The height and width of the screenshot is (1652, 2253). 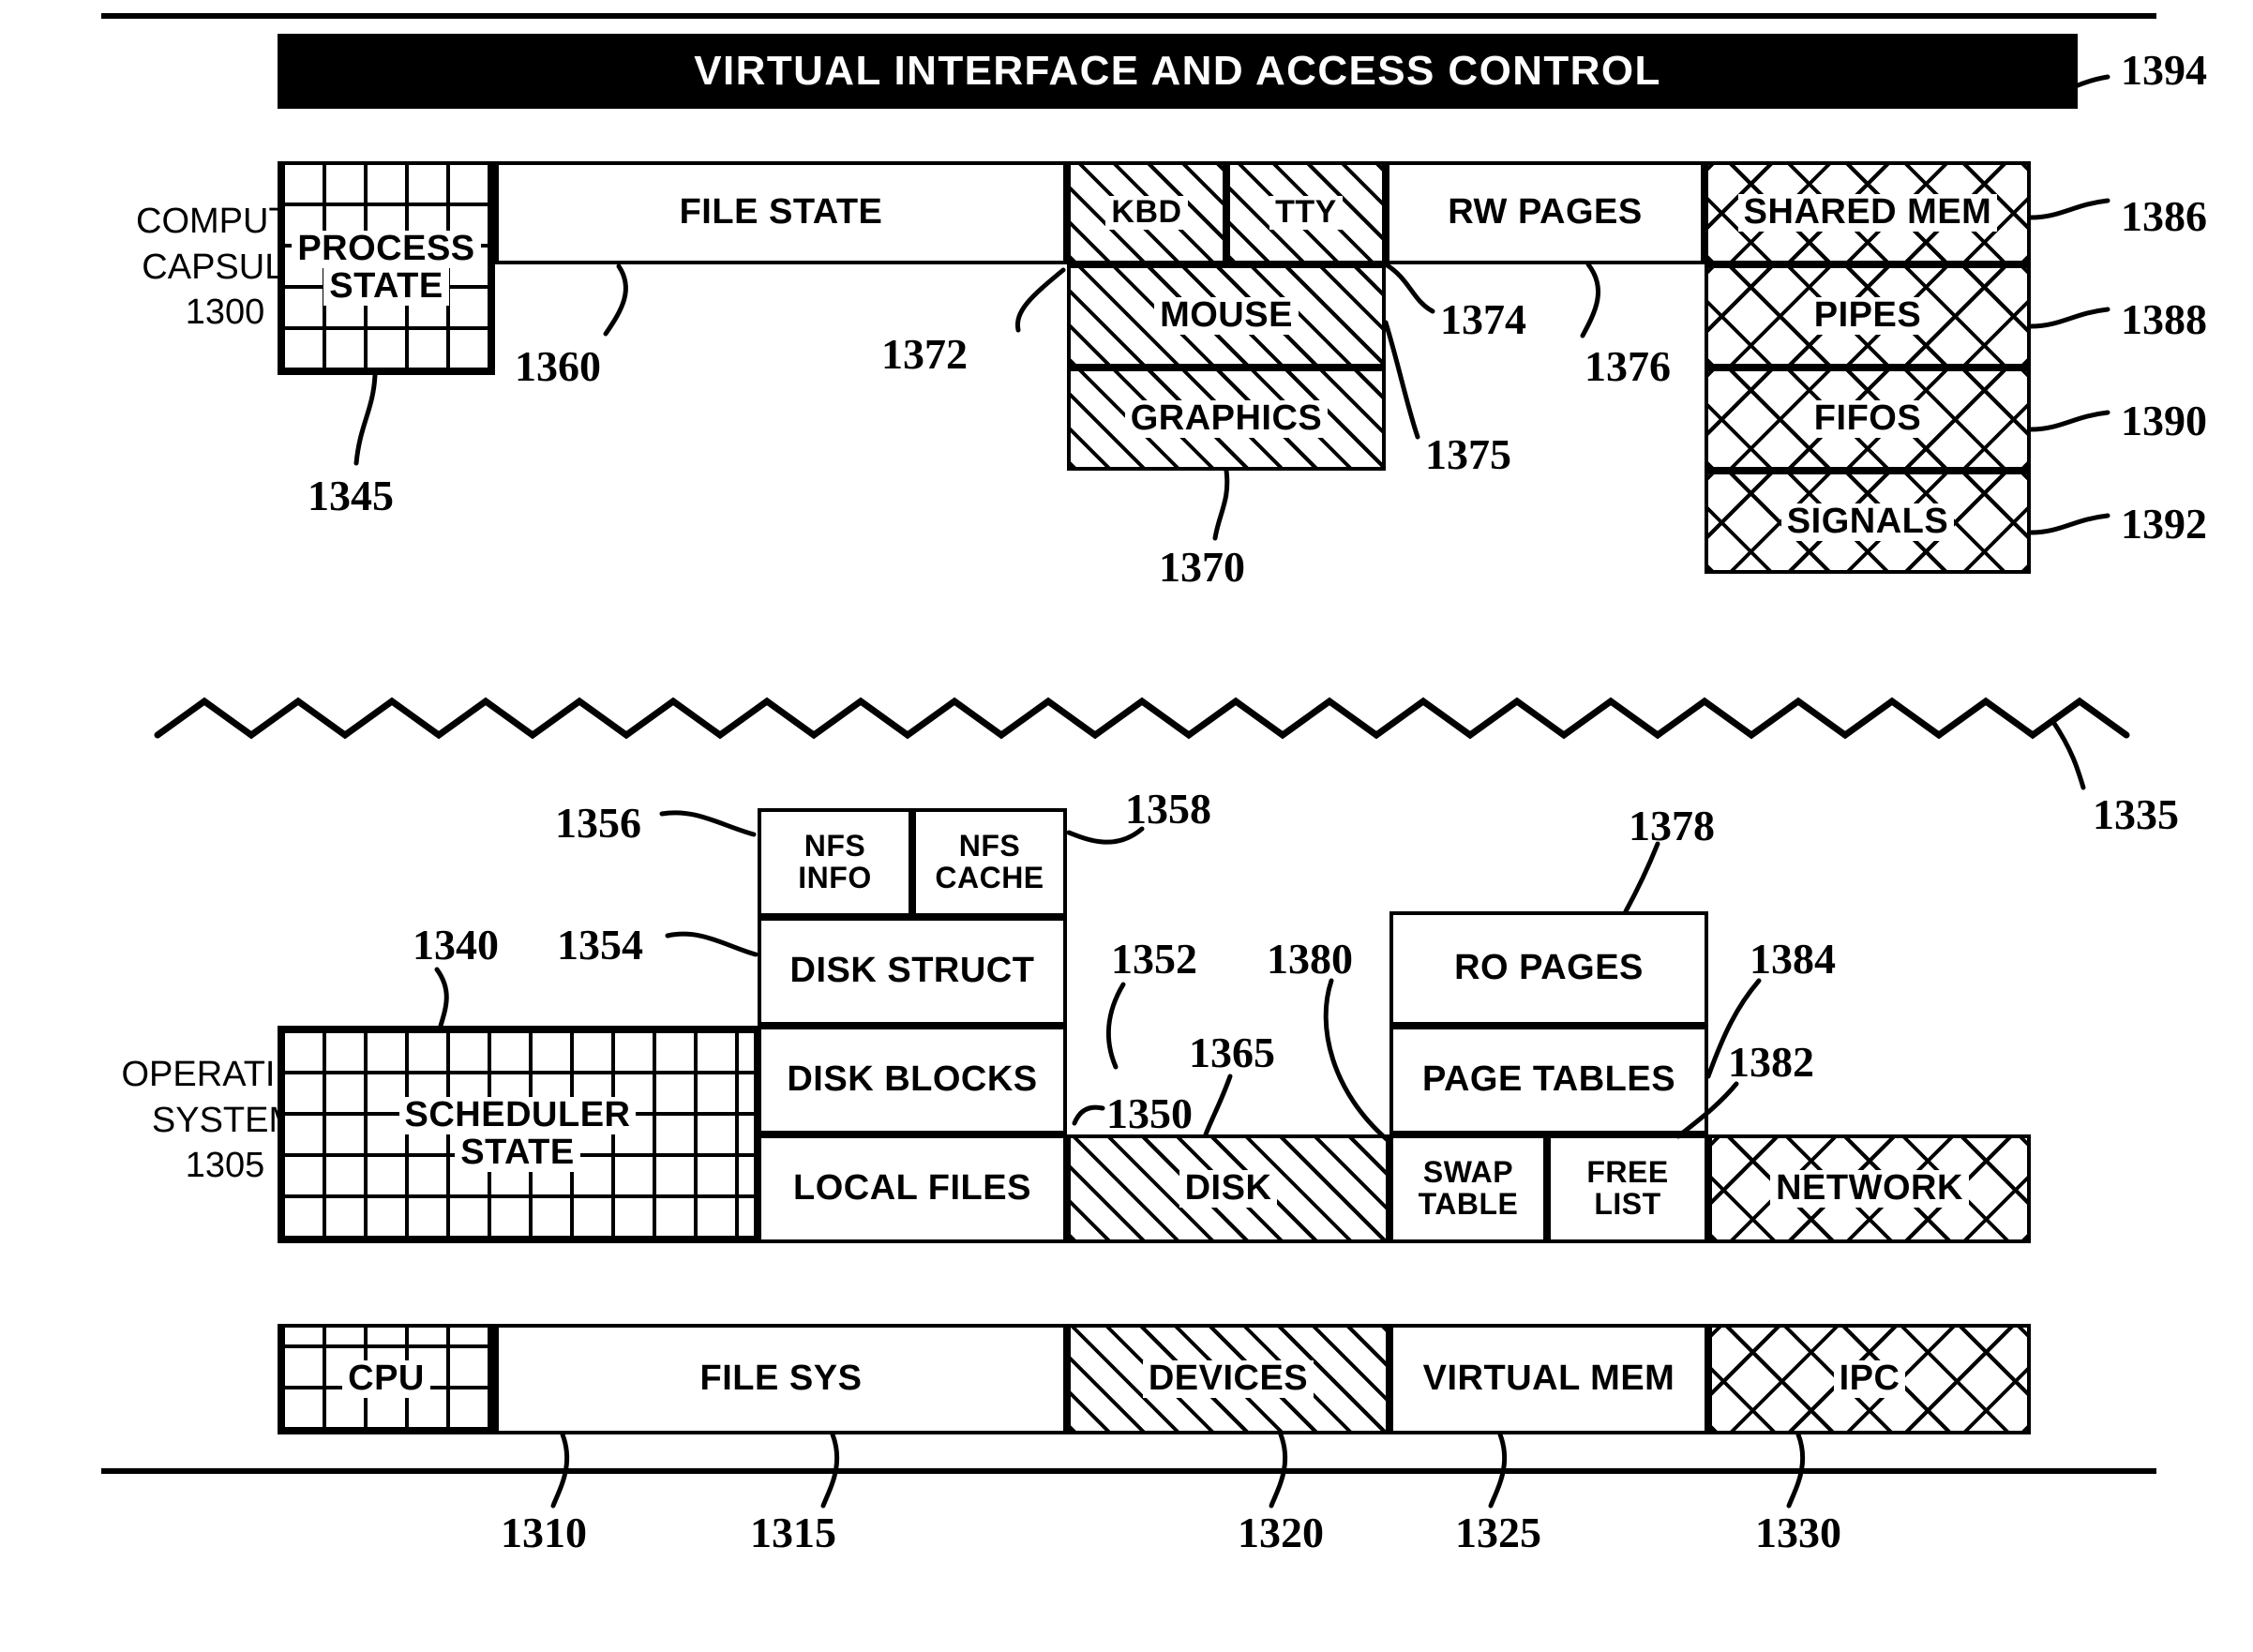 I want to click on ref-1378: 1378, so click(x=1672, y=825).